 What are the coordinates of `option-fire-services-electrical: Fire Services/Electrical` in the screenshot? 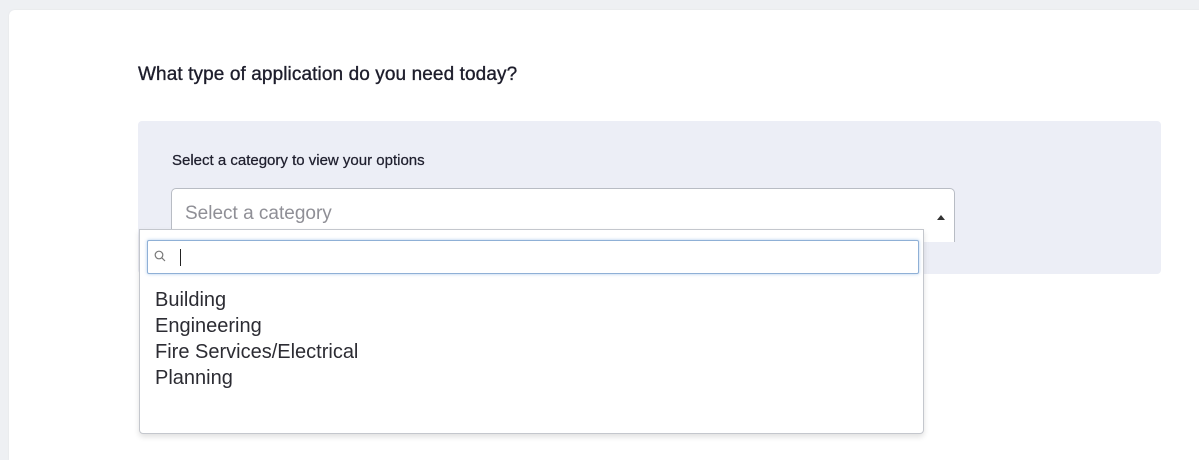 It's located at (531, 352).